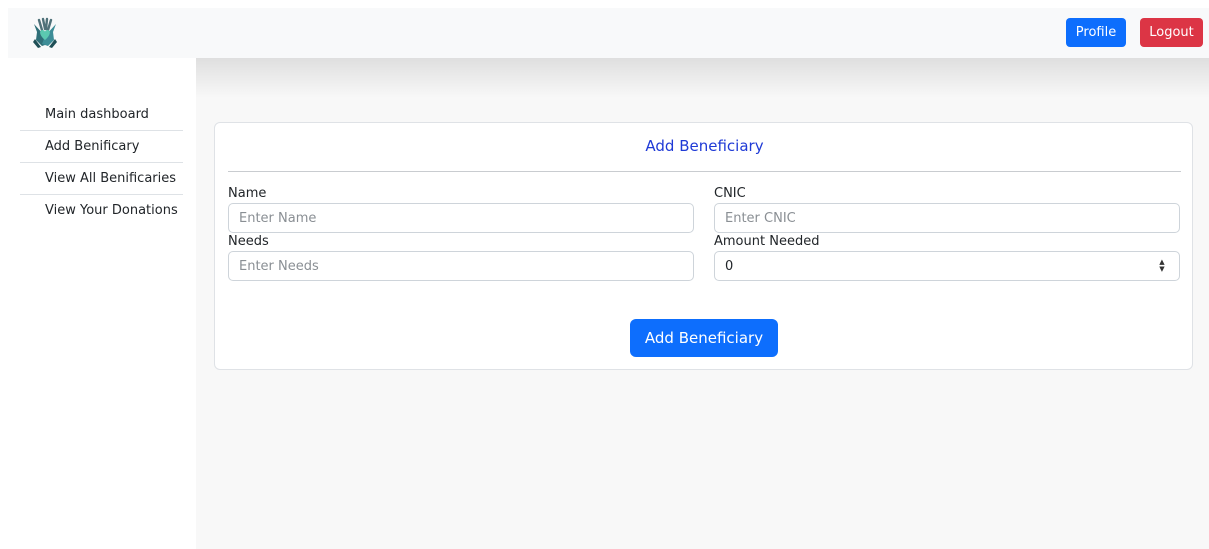  What do you see at coordinates (1162, 266) in the screenshot?
I see `number-stepper-icon: ▲ ▼` at bounding box center [1162, 266].